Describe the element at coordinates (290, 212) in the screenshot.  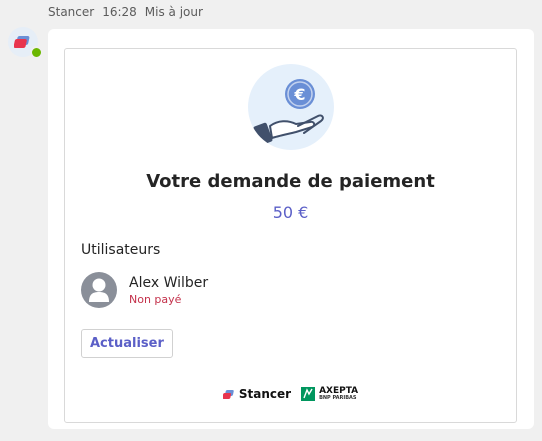
I see `payment-amount: 50 €` at that location.